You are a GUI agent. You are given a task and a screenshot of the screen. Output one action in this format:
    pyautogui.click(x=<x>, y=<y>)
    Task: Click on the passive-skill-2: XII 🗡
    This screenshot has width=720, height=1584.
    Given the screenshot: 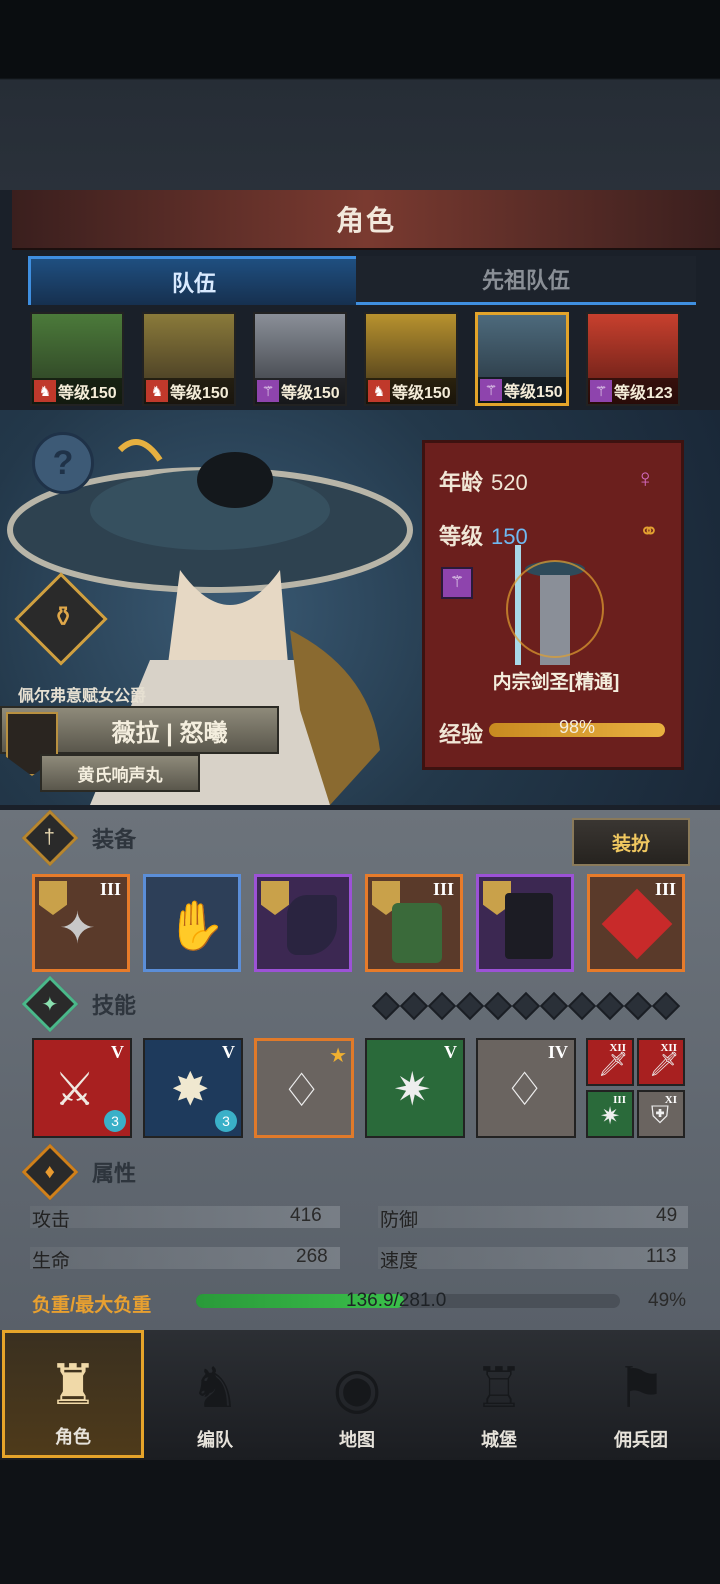 What is the action you would take?
    pyautogui.click(x=661, y=1062)
    